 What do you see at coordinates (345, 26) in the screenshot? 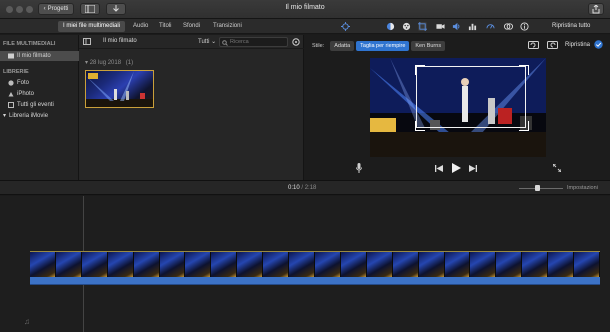
I see `magic-wand-icon` at bounding box center [345, 26].